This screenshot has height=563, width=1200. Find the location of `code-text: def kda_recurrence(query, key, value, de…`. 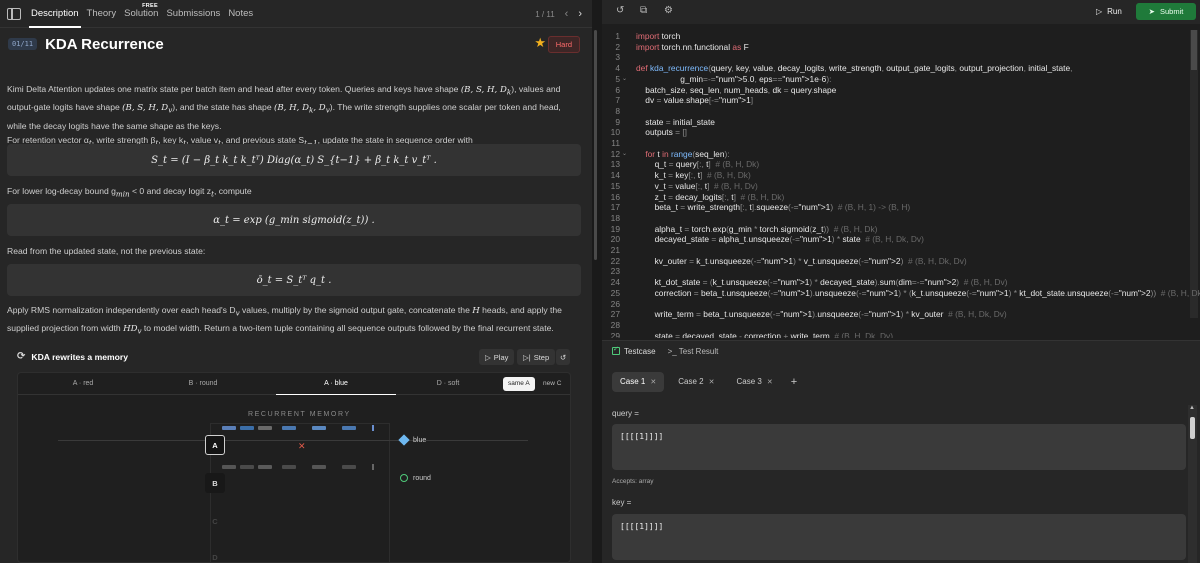

code-text: def kda_recurrence(query, key, value, de… is located at coordinates (854, 68).